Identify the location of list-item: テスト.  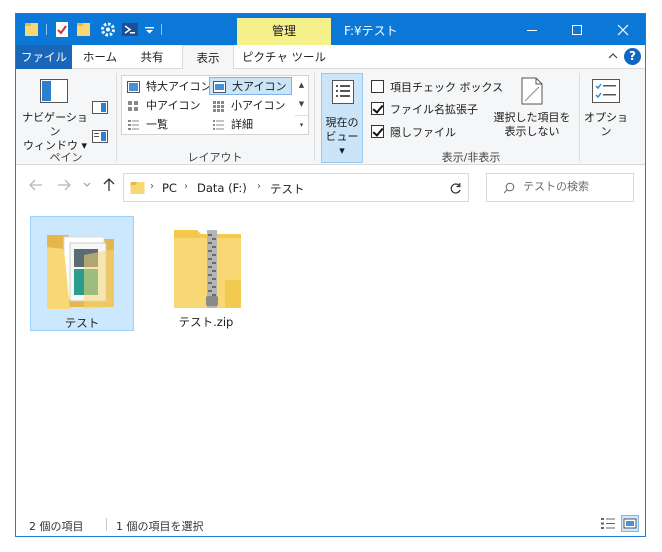
(82, 273).